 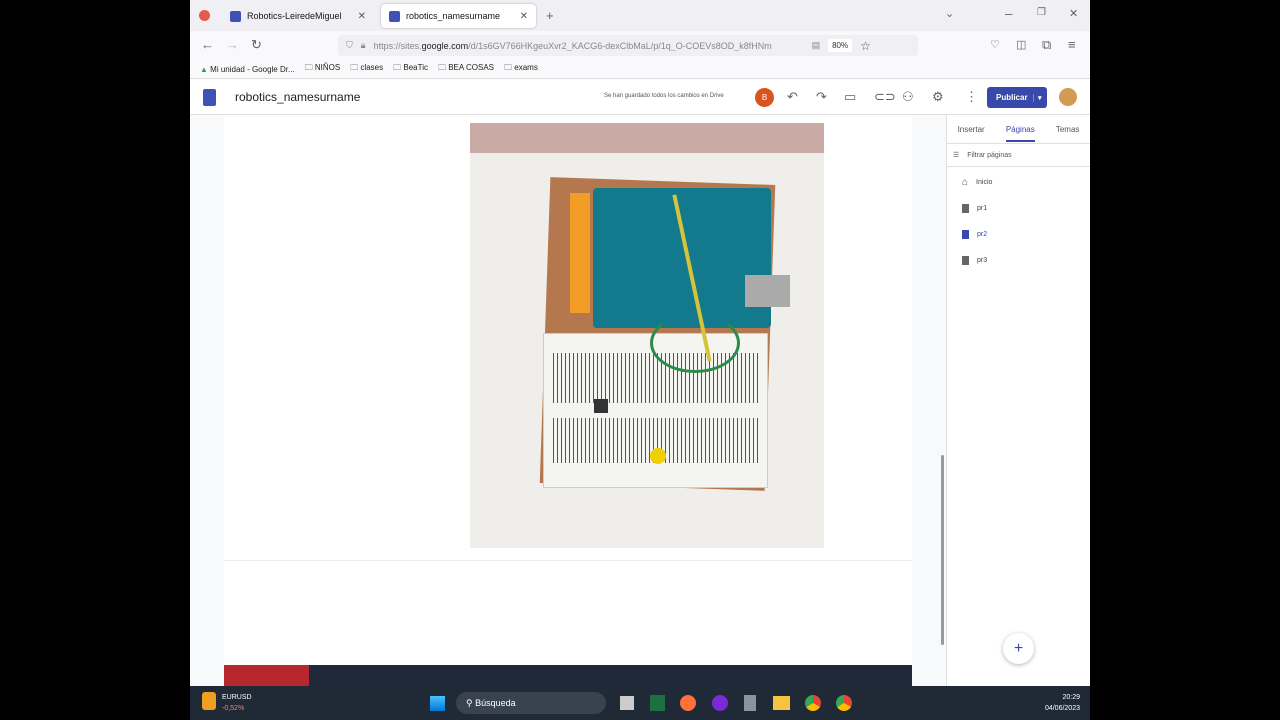 What do you see at coordinates (1018, 260) in the screenshot?
I see `page-item-pr3: pr3` at bounding box center [1018, 260].